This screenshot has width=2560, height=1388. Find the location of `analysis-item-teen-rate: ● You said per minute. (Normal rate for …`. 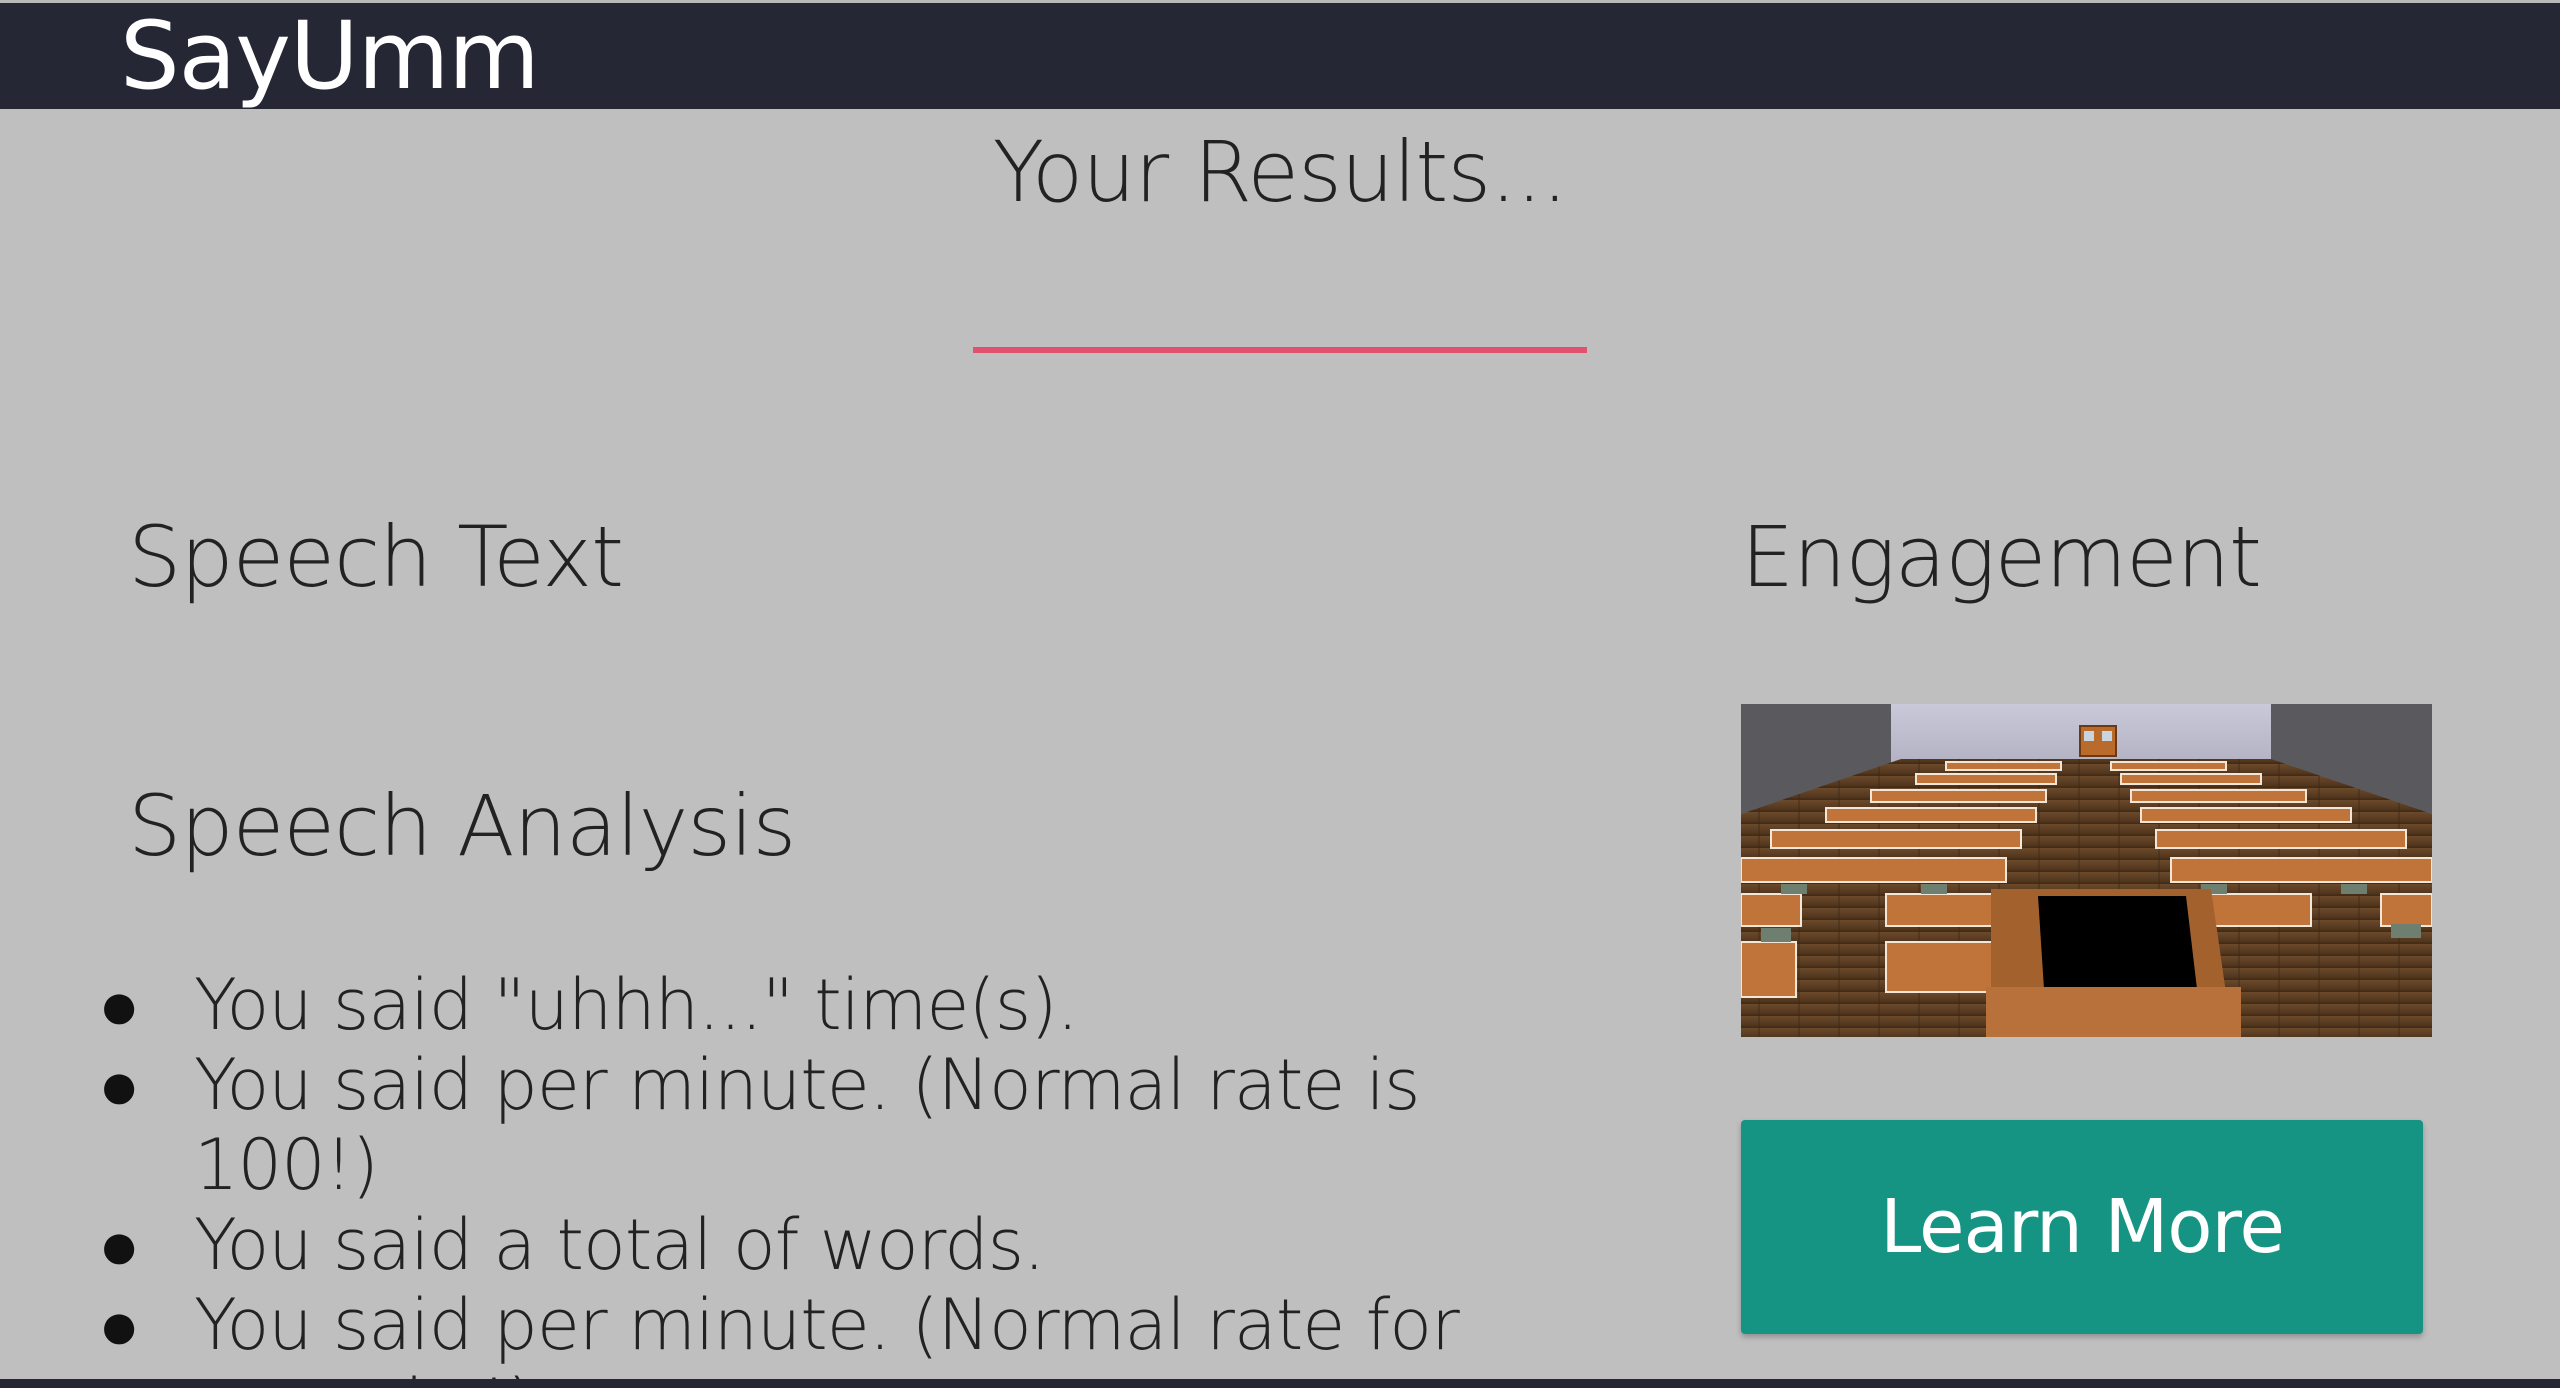

analysis-item-teen-rate: ● You said per minute. (Normal rate for … is located at coordinates (856, 1336).